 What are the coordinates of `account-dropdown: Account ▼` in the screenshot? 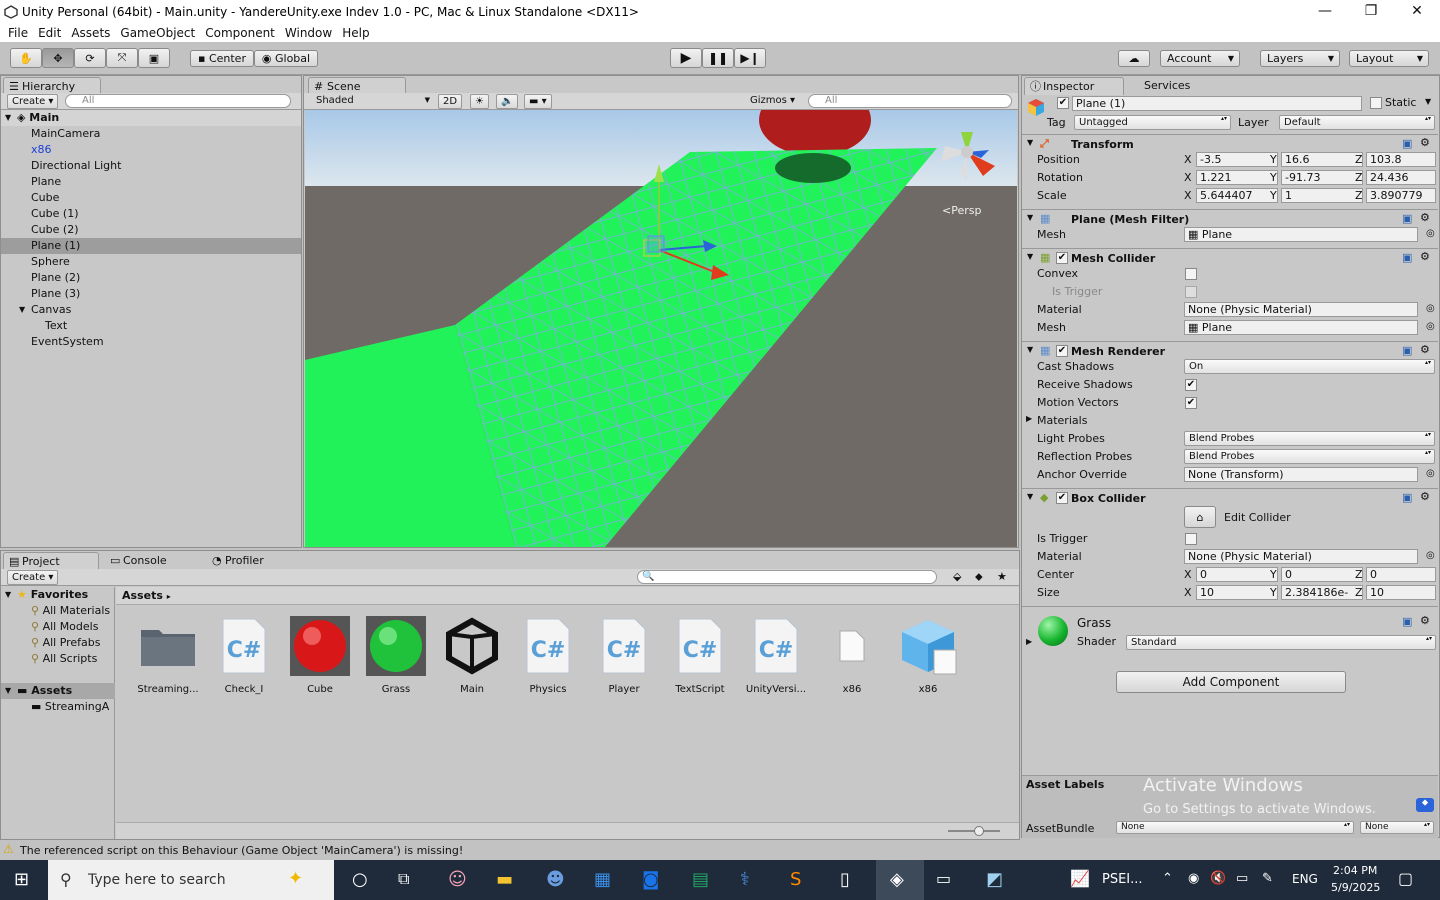 It's located at (1200, 58).